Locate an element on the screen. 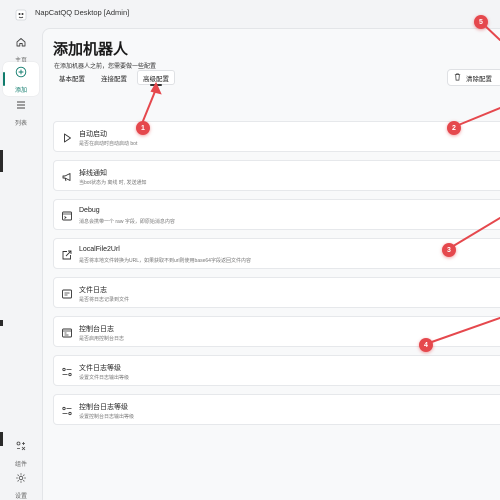  play-icon is located at coordinates (67, 137).